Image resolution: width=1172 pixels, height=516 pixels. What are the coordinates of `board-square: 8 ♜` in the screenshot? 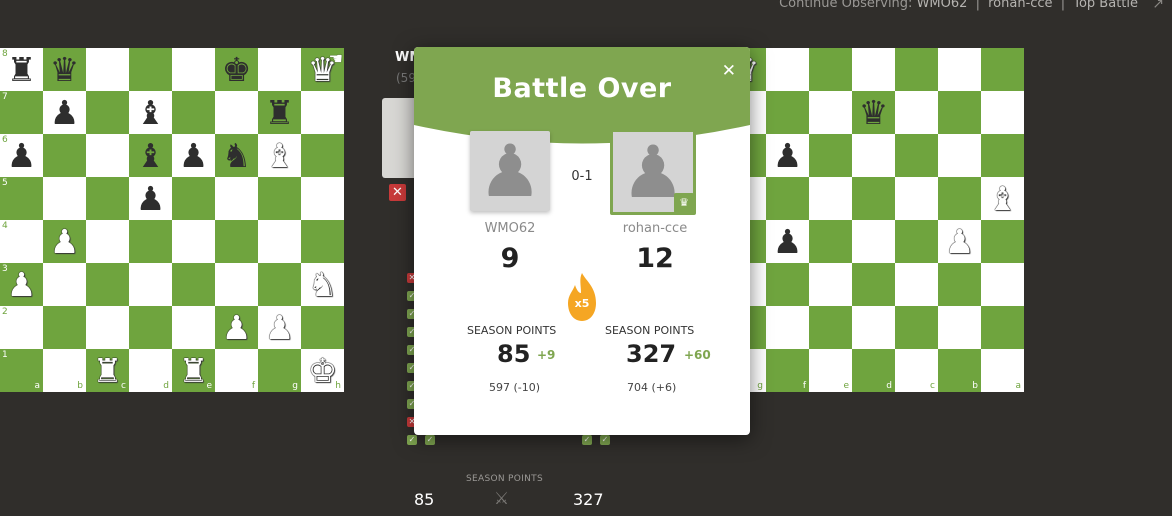 It's located at (21, 69).